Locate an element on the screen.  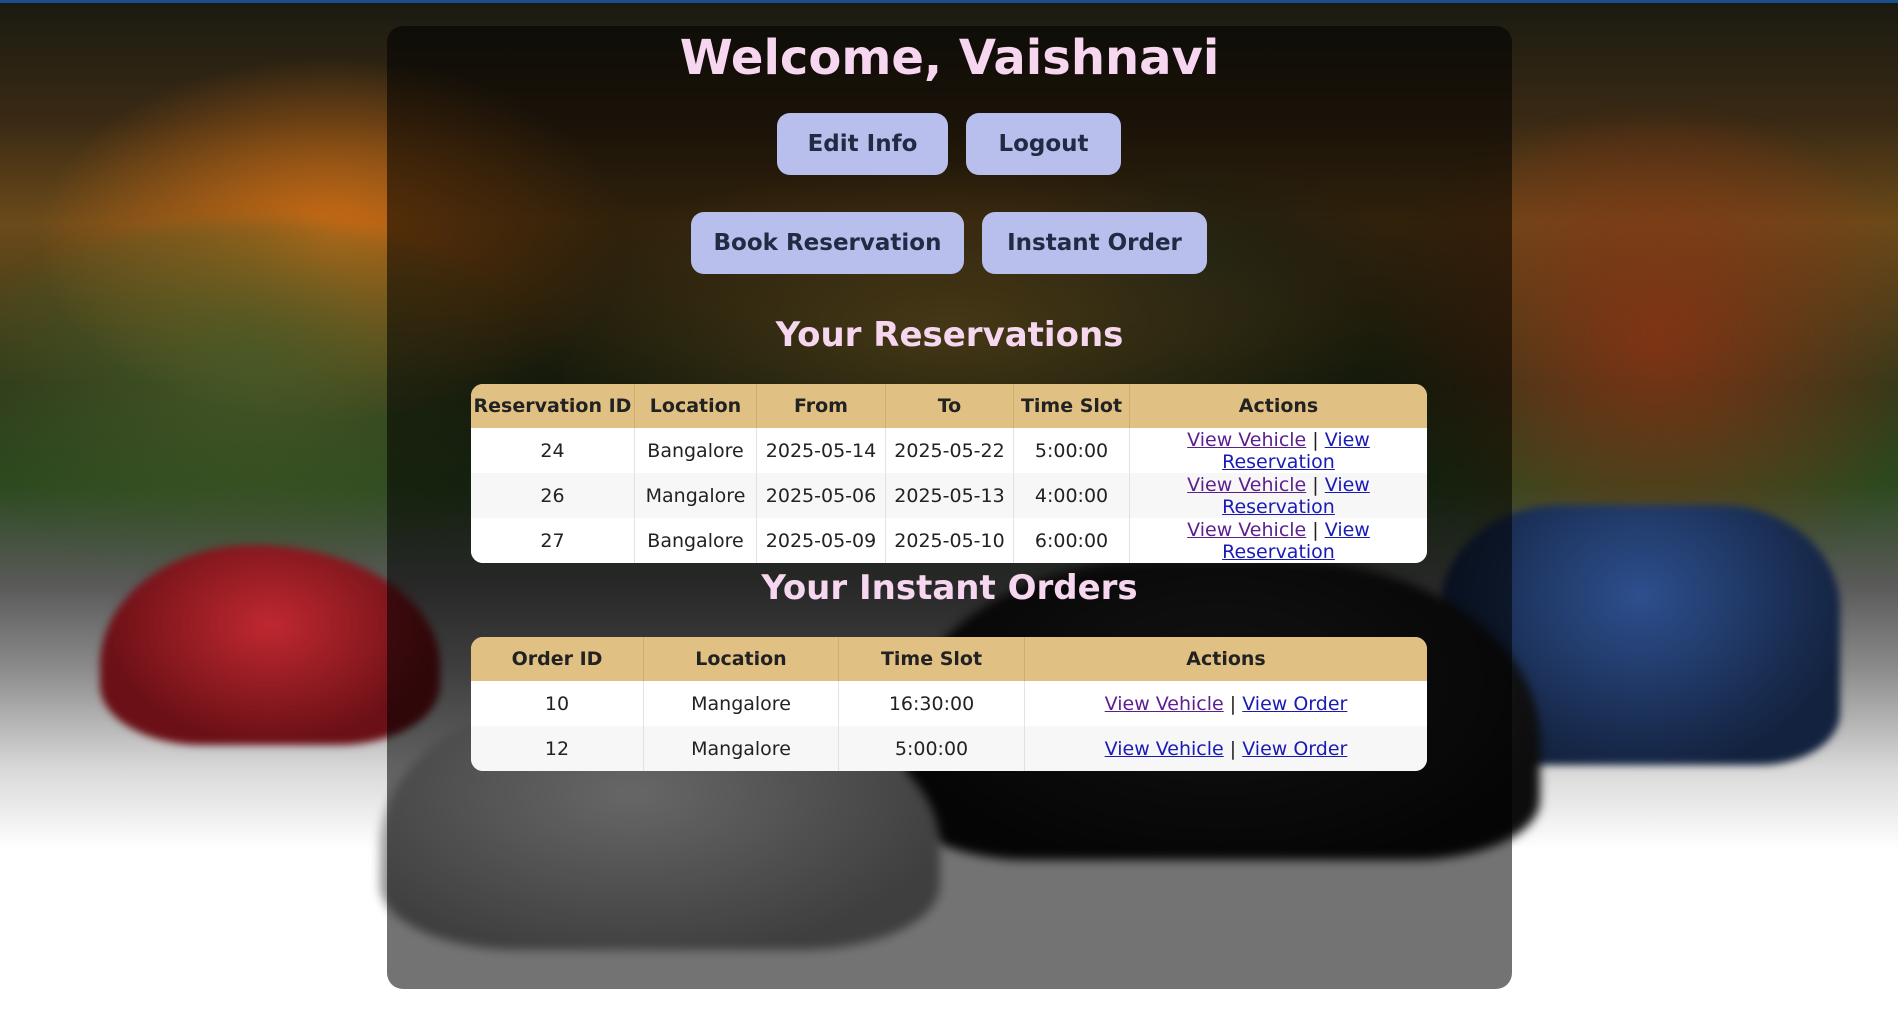
to-date-cell: 2025-05-22 is located at coordinates (949, 450).